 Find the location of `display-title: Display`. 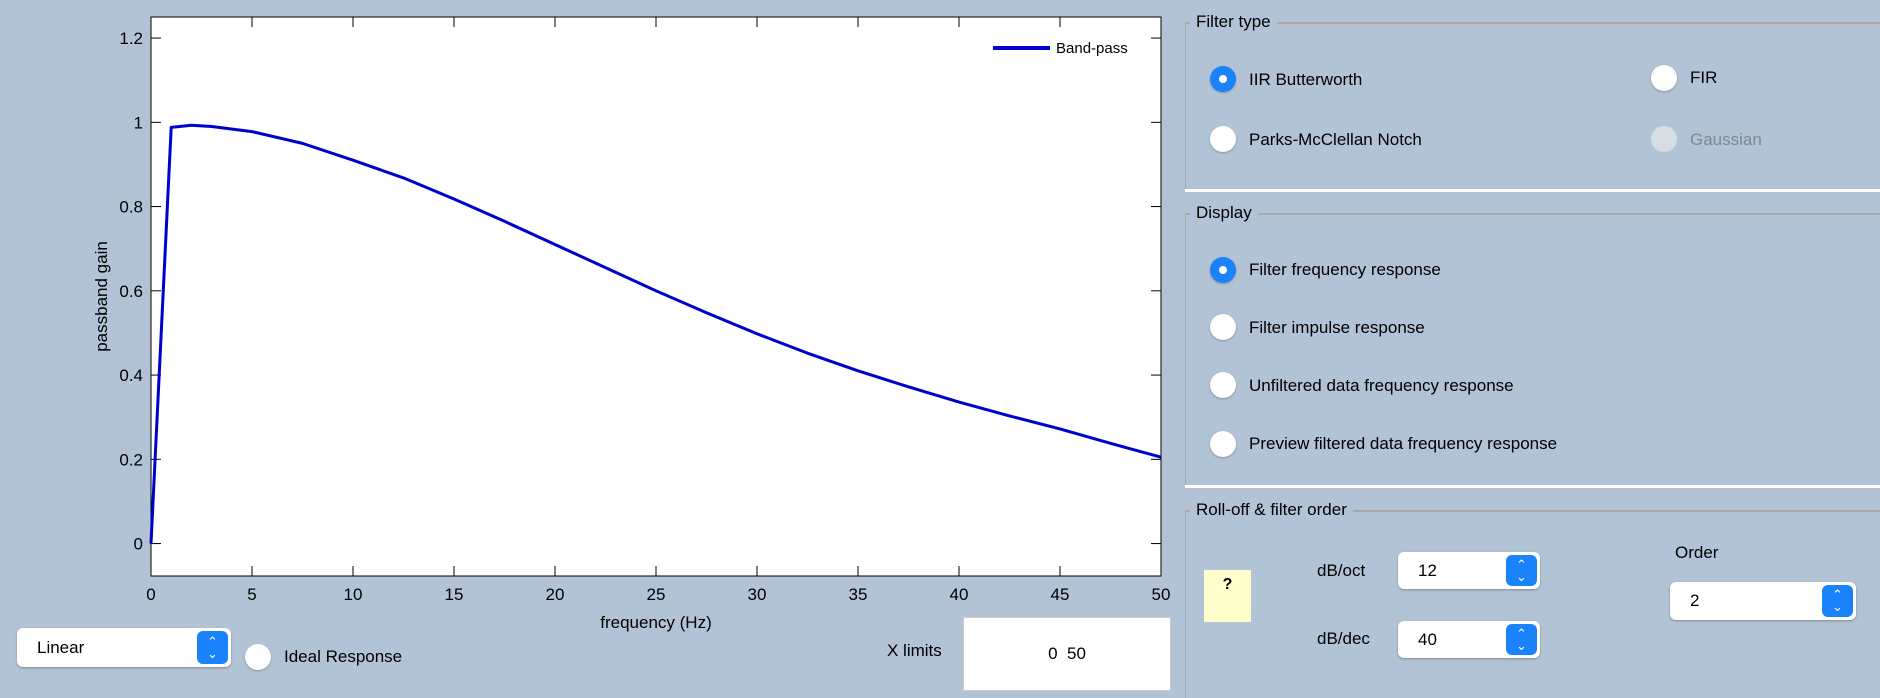

display-title: Display is located at coordinates (1224, 213).